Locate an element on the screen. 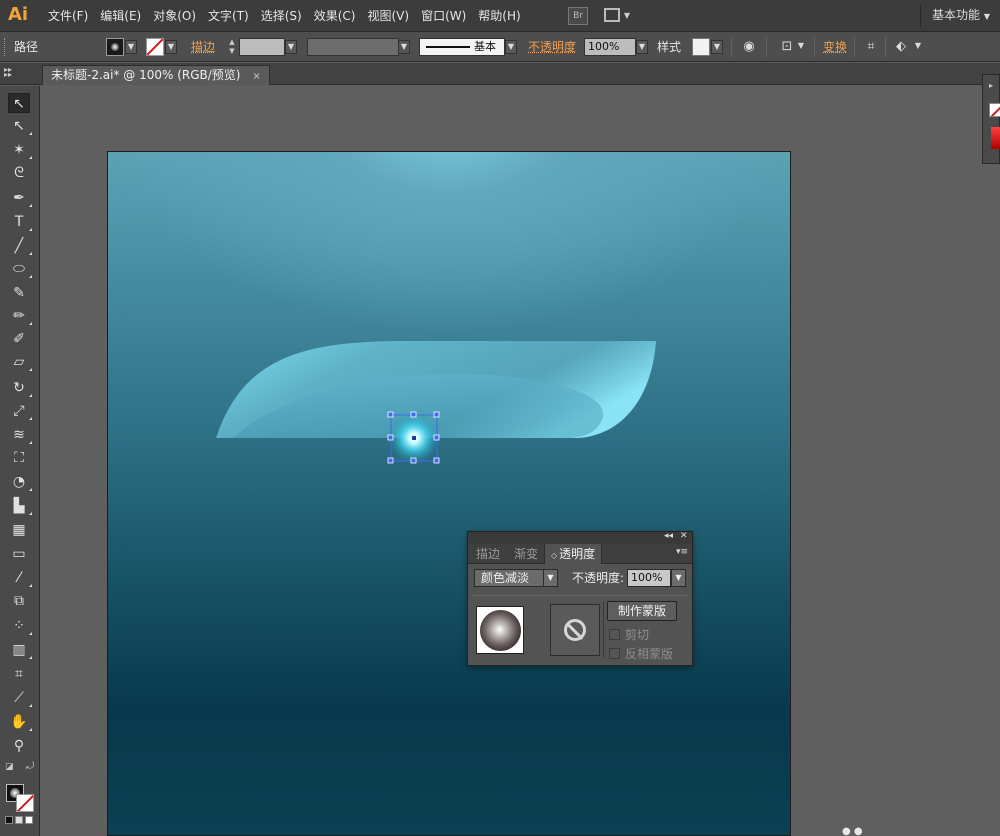 The image size is (1000, 836). menu-help: 帮助(H) is located at coordinates (499, 16).